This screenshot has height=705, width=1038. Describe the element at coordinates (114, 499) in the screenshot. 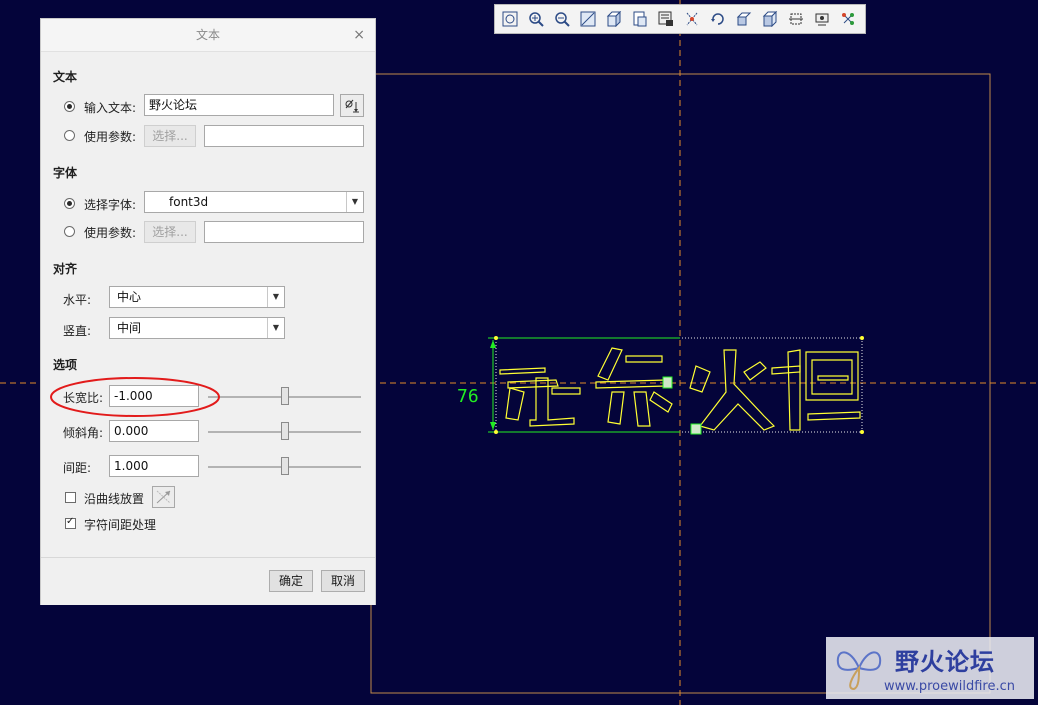

I see `along-curve-label: 沿曲线放置` at that location.